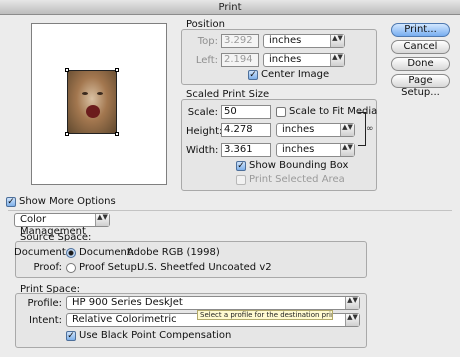 The image size is (460, 357). Describe the element at coordinates (213, 303) in the screenshot. I see `profile-select: HP 900 Series DeskJet ▲▼` at that location.